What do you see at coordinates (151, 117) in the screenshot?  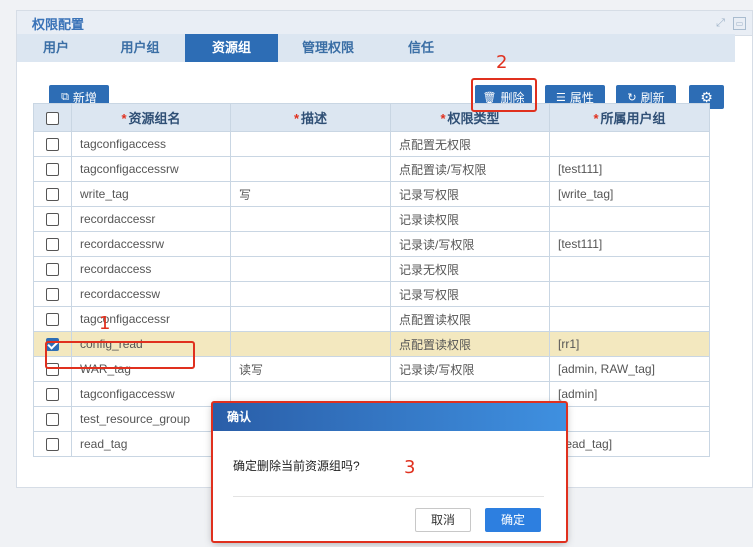 I see `col-header-name: * 资源组名` at bounding box center [151, 117].